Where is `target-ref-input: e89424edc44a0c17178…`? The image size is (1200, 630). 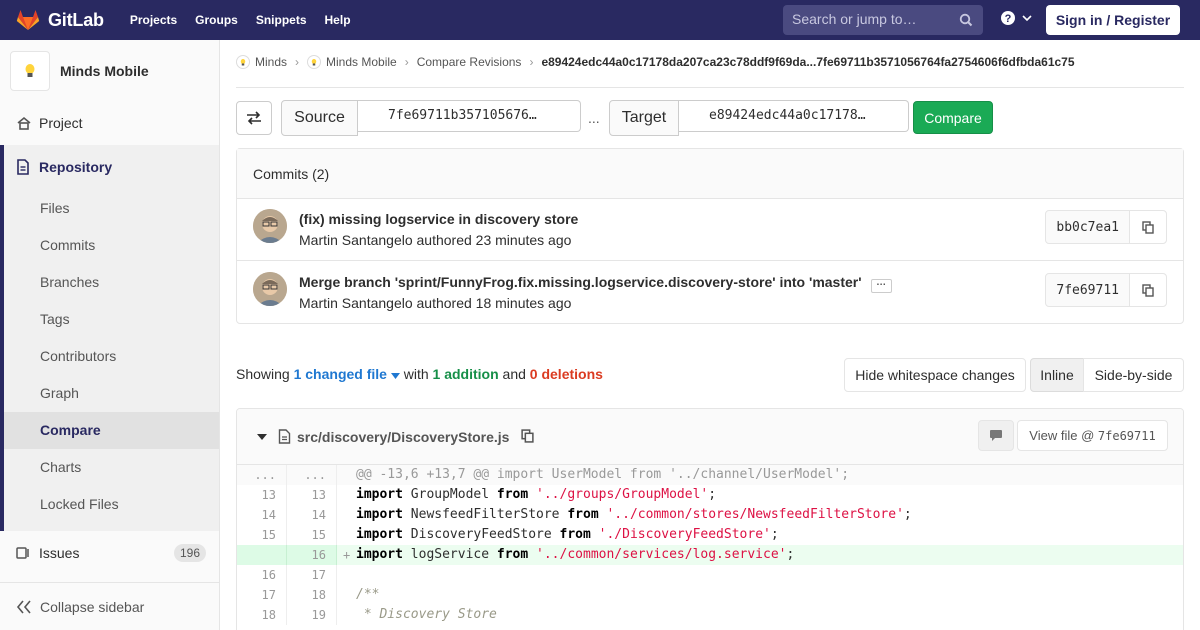 target-ref-input: e89424edc44a0c17178… is located at coordinates (794, 116).